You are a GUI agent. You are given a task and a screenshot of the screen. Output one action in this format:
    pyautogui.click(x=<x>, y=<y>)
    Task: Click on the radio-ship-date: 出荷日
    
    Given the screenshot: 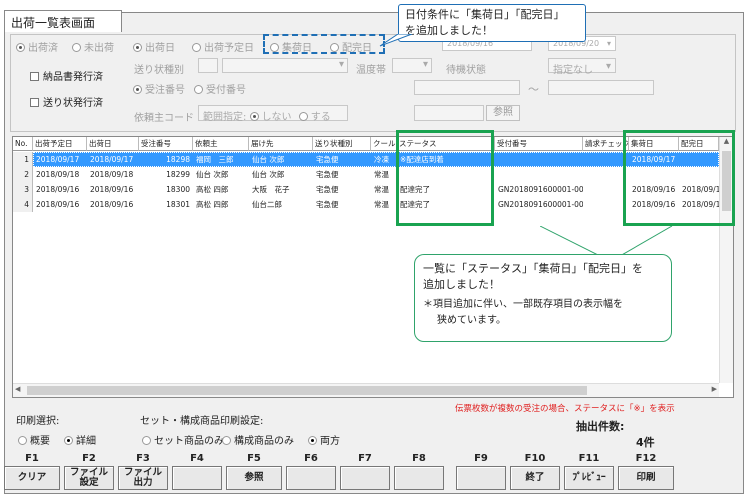 What is the action you would take?
    pyautogui.click(x=154, y=46)
    